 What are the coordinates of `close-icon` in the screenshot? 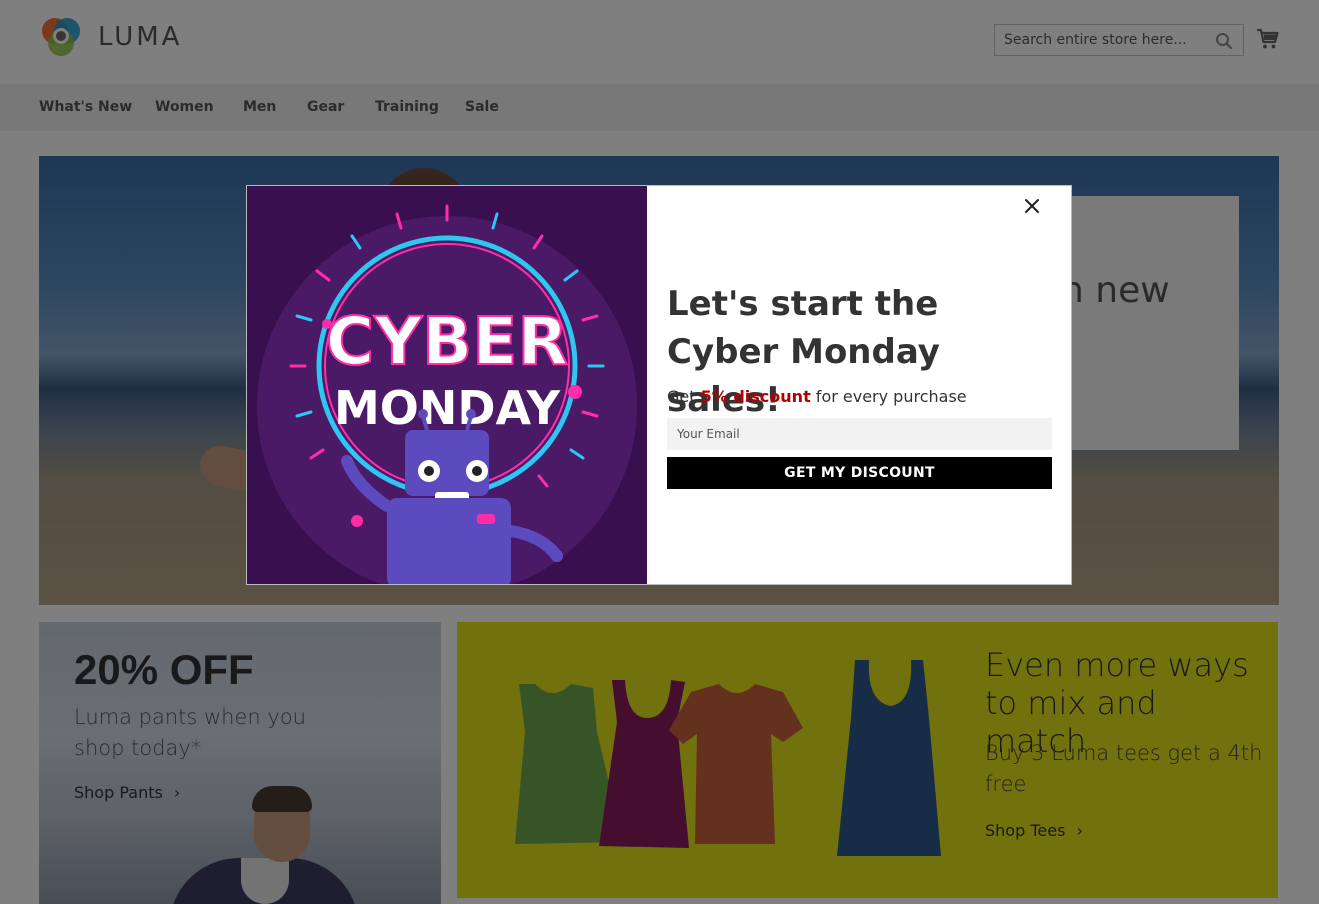 It's located at (1032, 206).